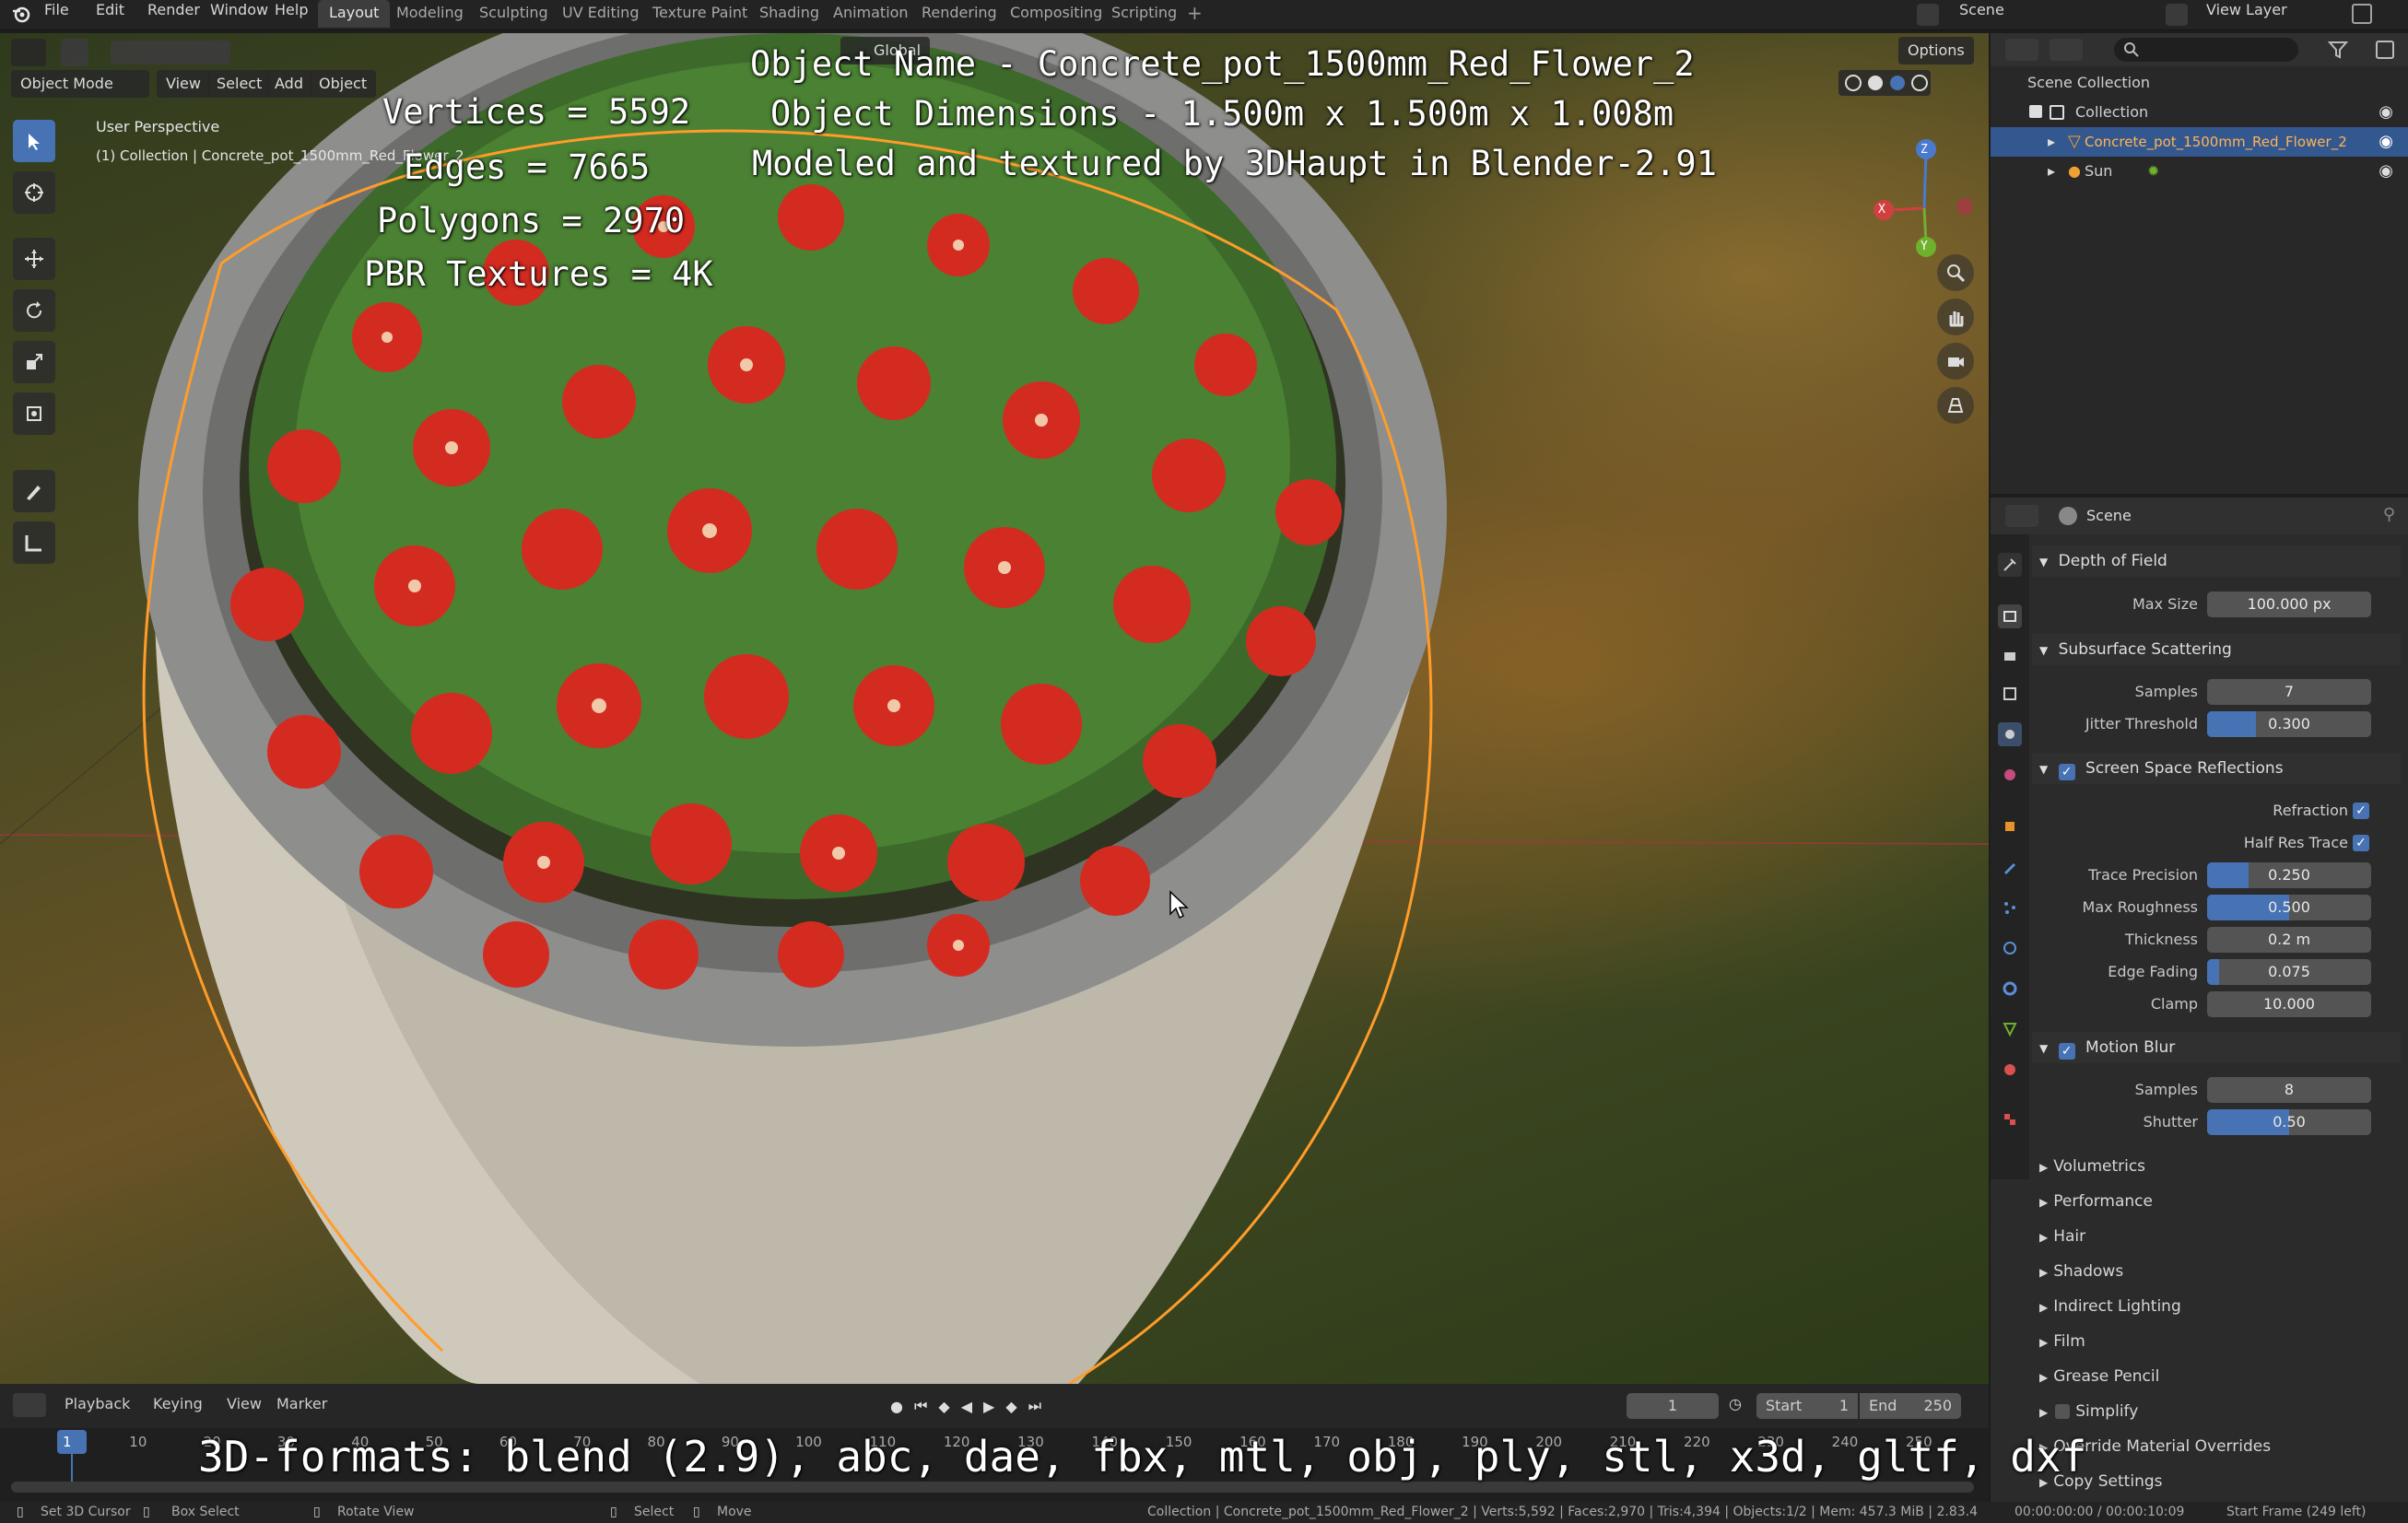 The width and height of the screenshot is (2408, 1523). Describe the element at coordinates (1195, 15) in the screenshot. I see `add-workspace-icon: +` at that location.